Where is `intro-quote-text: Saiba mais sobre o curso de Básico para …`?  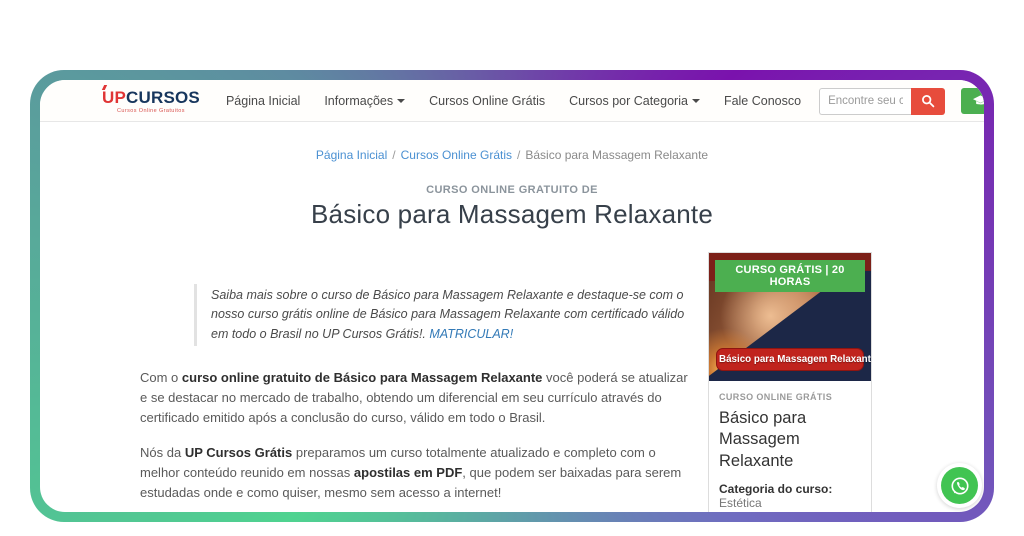
intro-quote-text: Saiba mais sobre o curso de Básico para … is located at coordinates (448, 314).